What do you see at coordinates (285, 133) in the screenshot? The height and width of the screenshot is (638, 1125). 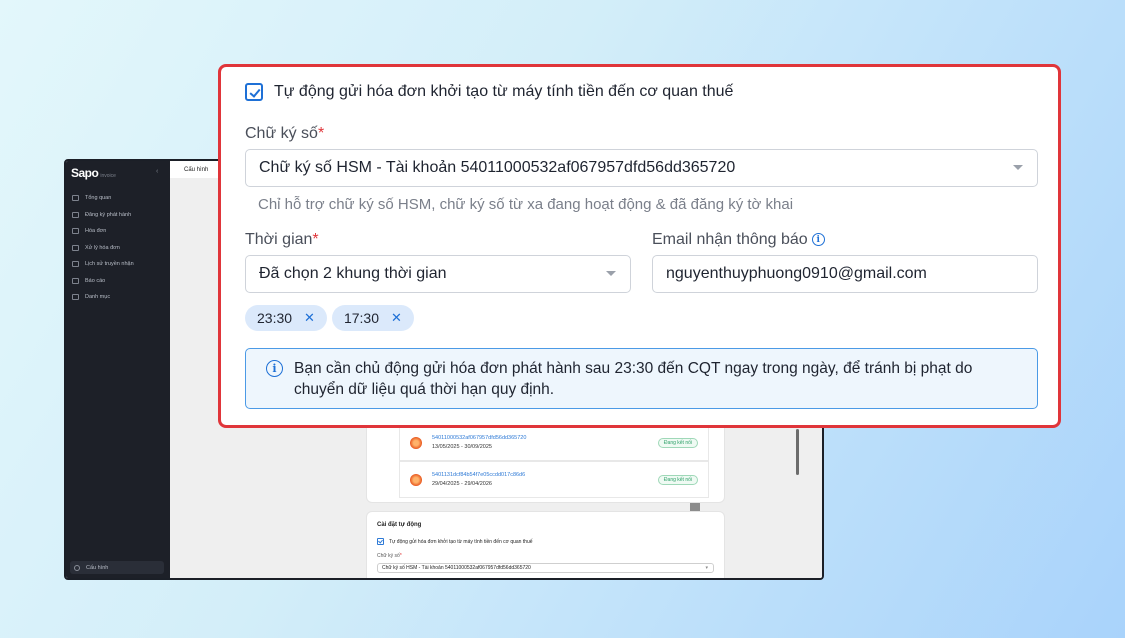 I see `signature-label: Chữ ký số*` at bounding box center [285, 133].